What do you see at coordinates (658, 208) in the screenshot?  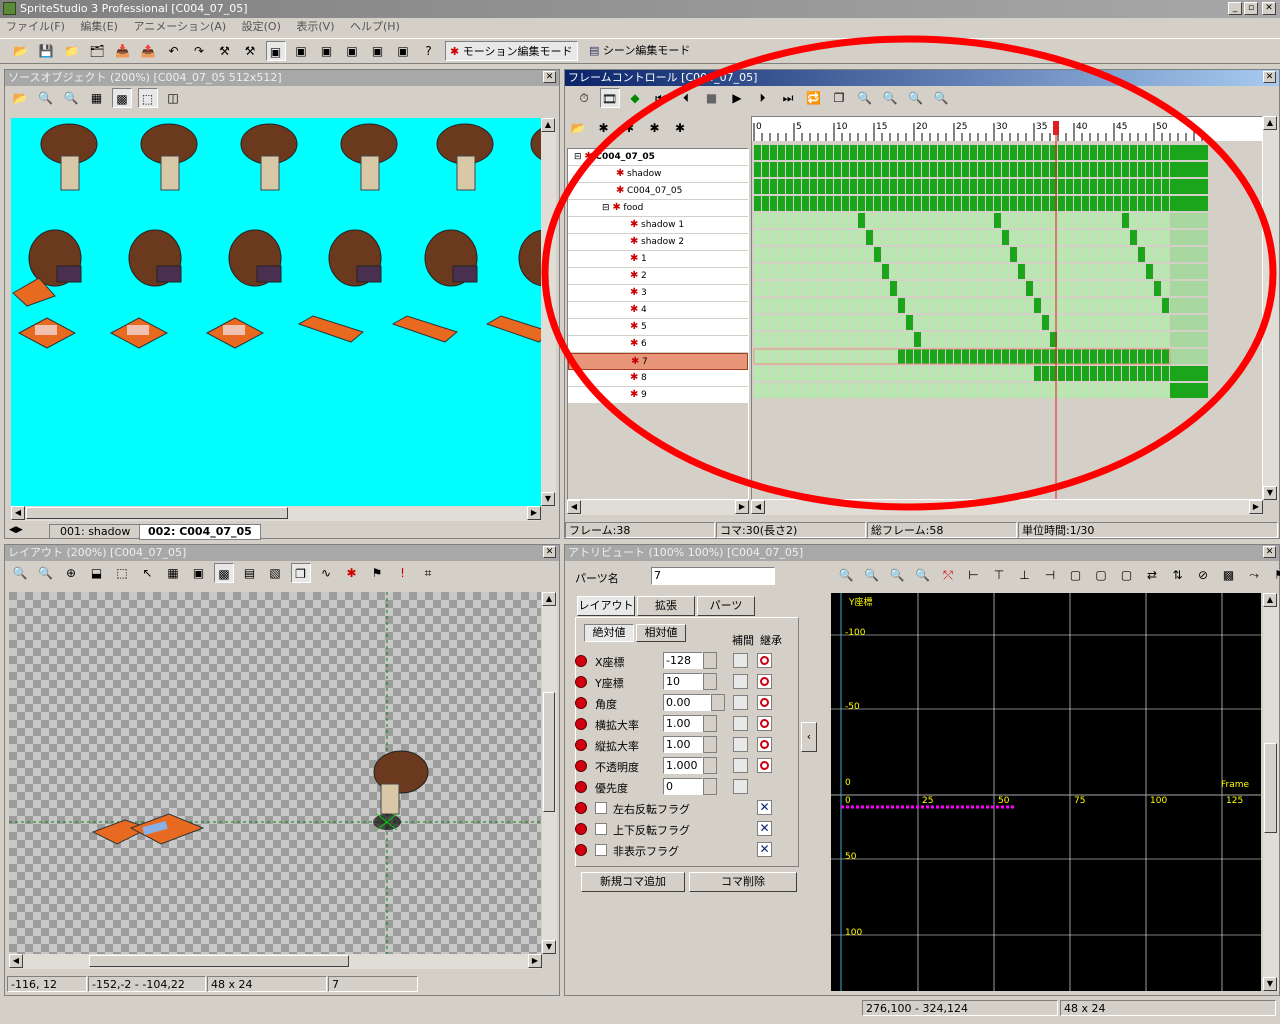 I see `tree-row: ⊟ ✱ food` at bounding box center [658, 208].